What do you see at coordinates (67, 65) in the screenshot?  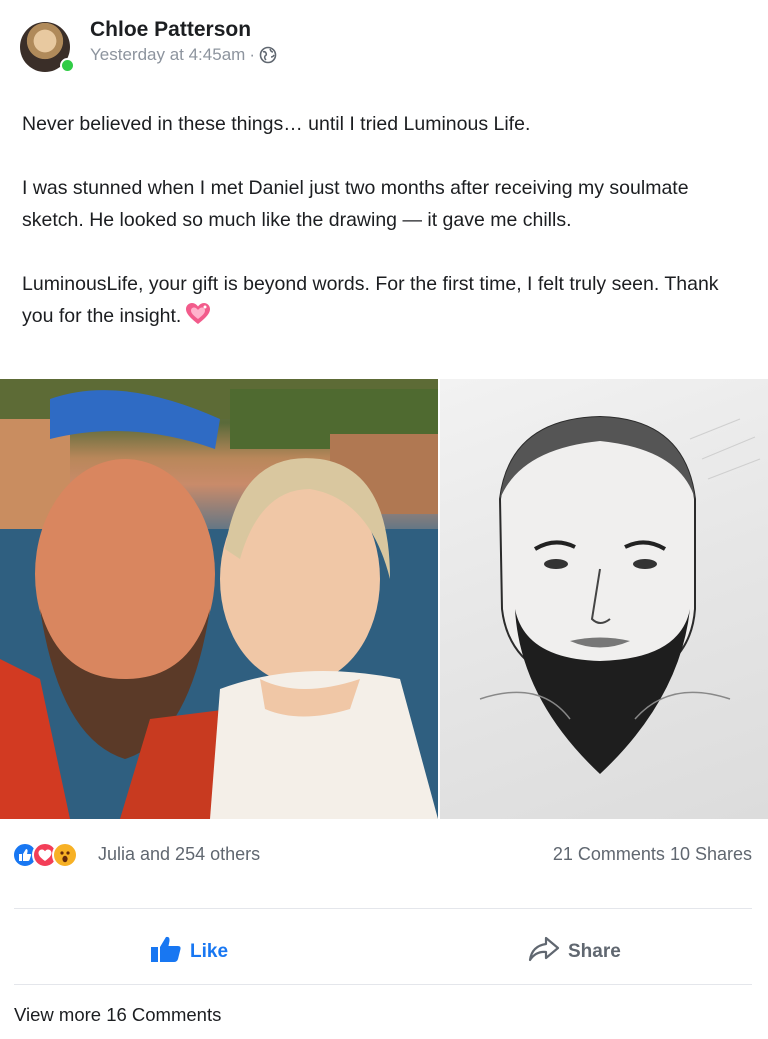 I see `online-status-indicator` at bounding box center [67, 65].